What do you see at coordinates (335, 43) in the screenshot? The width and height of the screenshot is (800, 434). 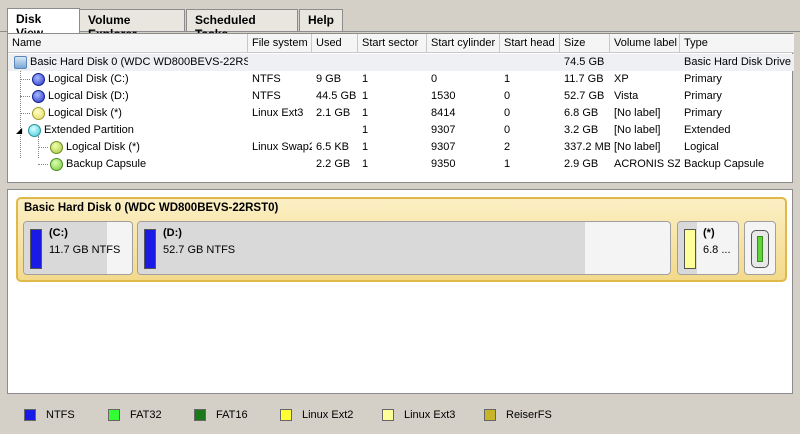 I see `column-header-used: Used` at bounding box center [335, 43].